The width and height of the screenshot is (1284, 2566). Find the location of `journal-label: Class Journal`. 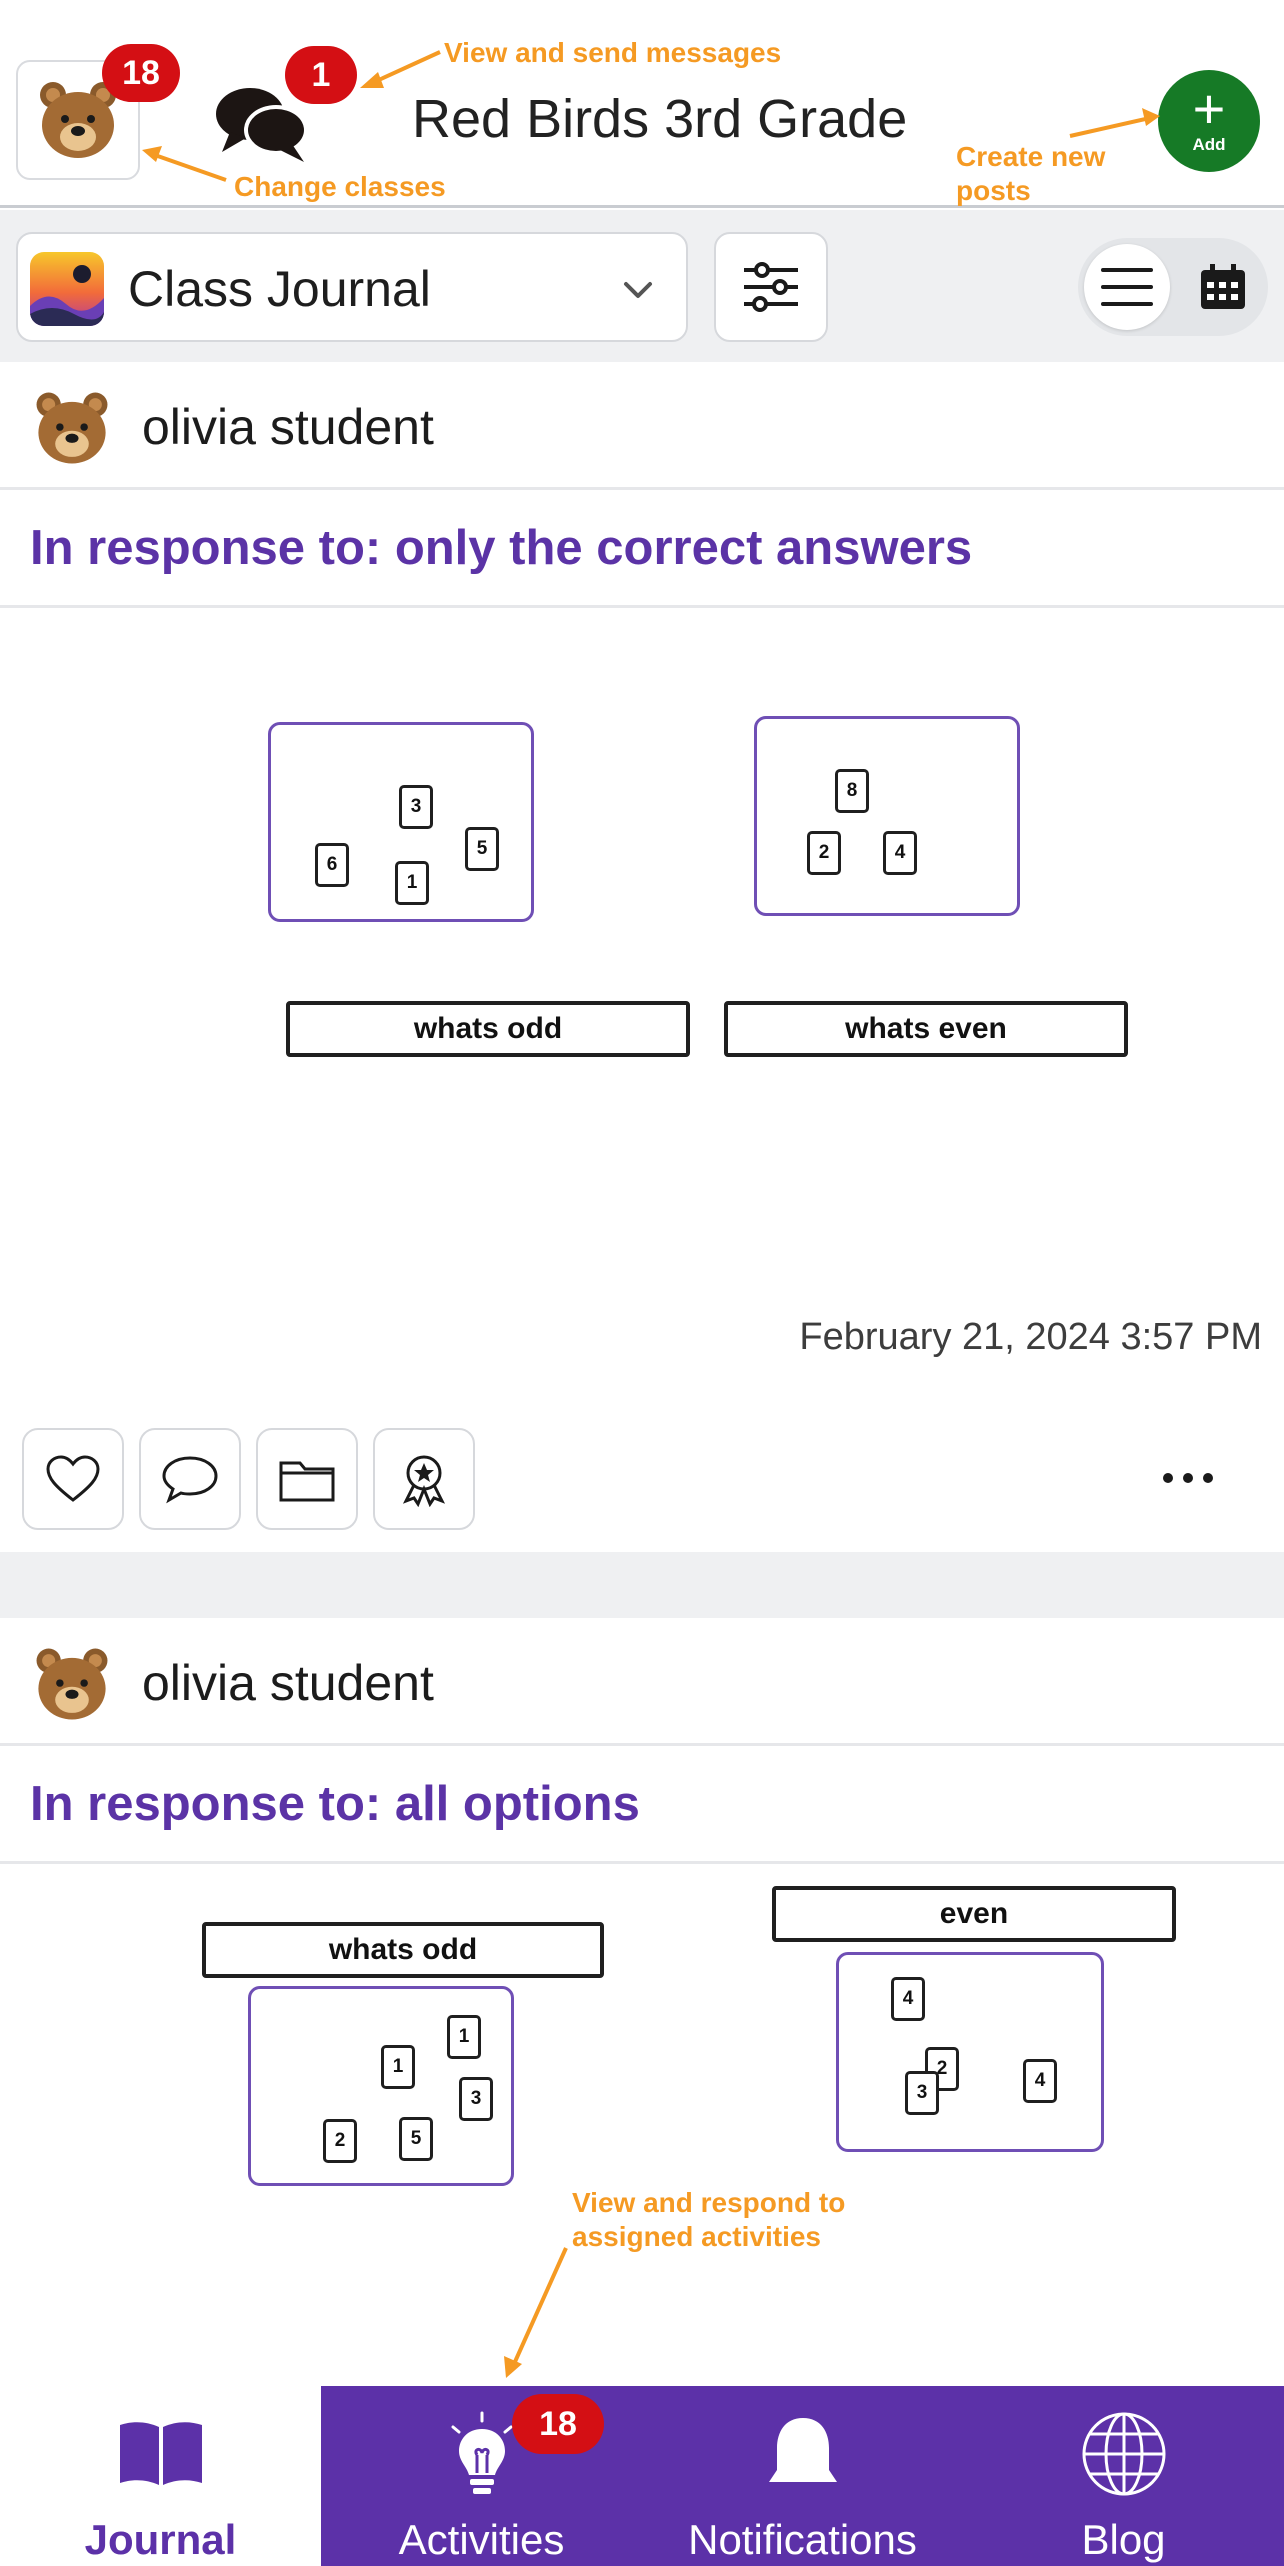

journal-label: Class Journal is located at coordinates (279, 289).